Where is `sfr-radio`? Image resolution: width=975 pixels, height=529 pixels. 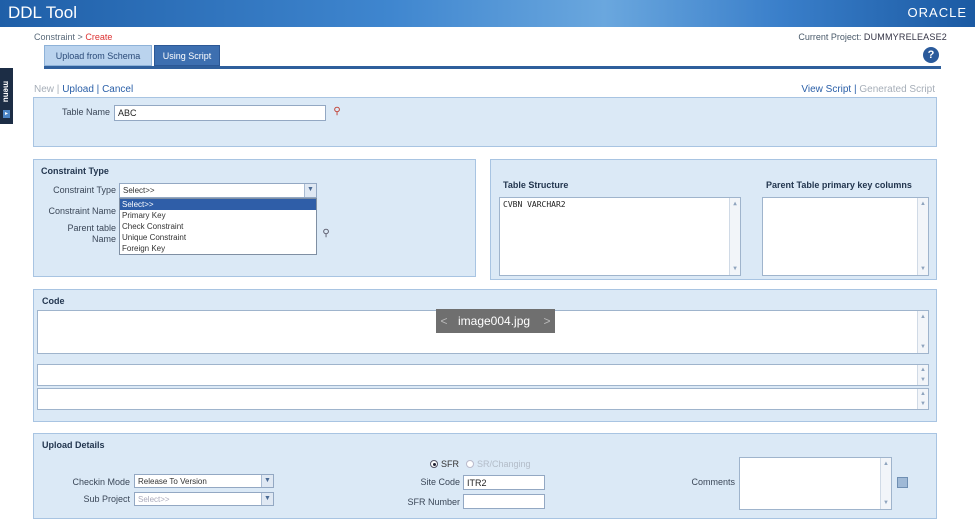
sfr-radio is located at coordinates (434, 464).